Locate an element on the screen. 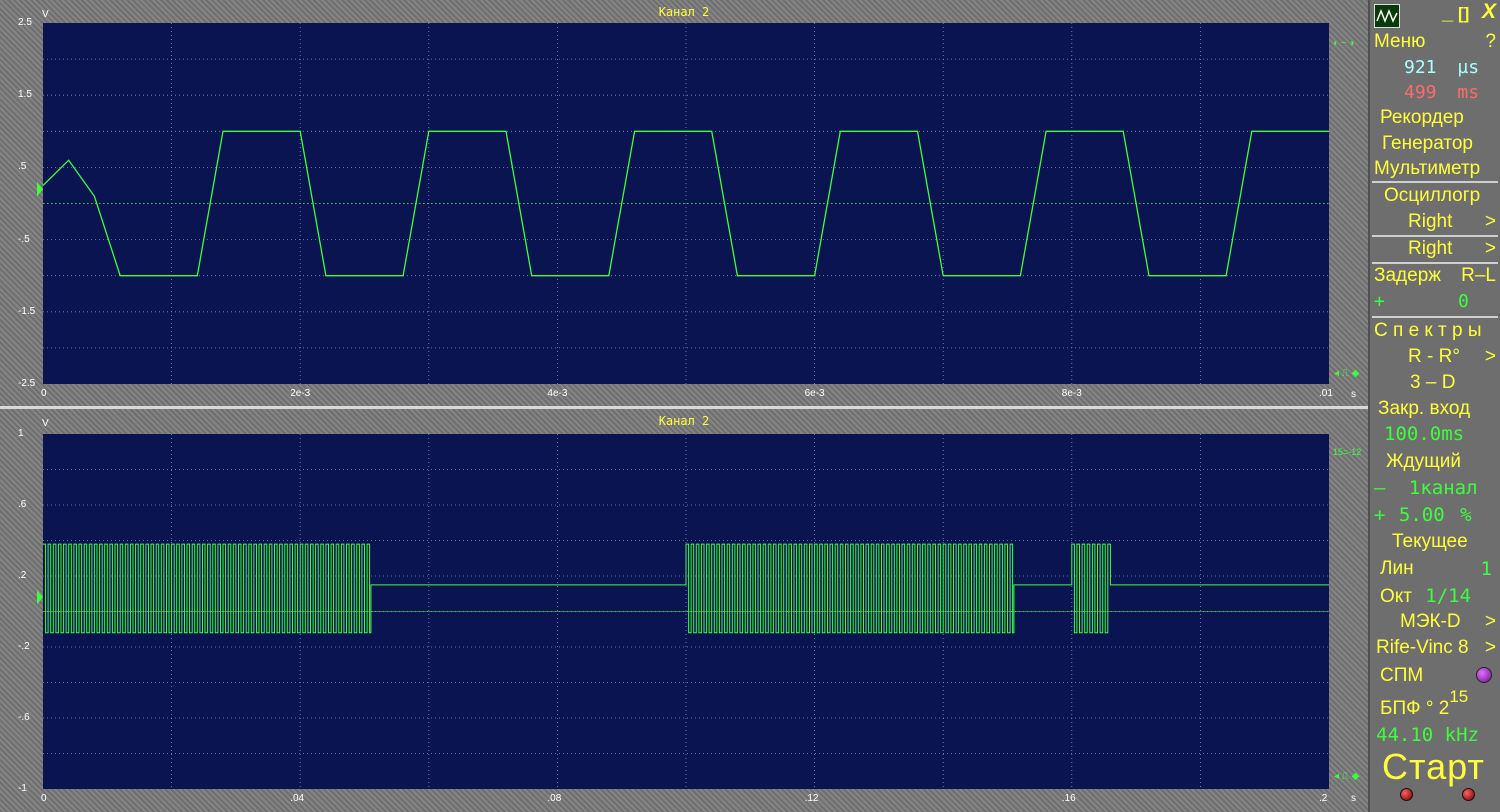  channel-label: канал is located at coordinates (1449, 488).